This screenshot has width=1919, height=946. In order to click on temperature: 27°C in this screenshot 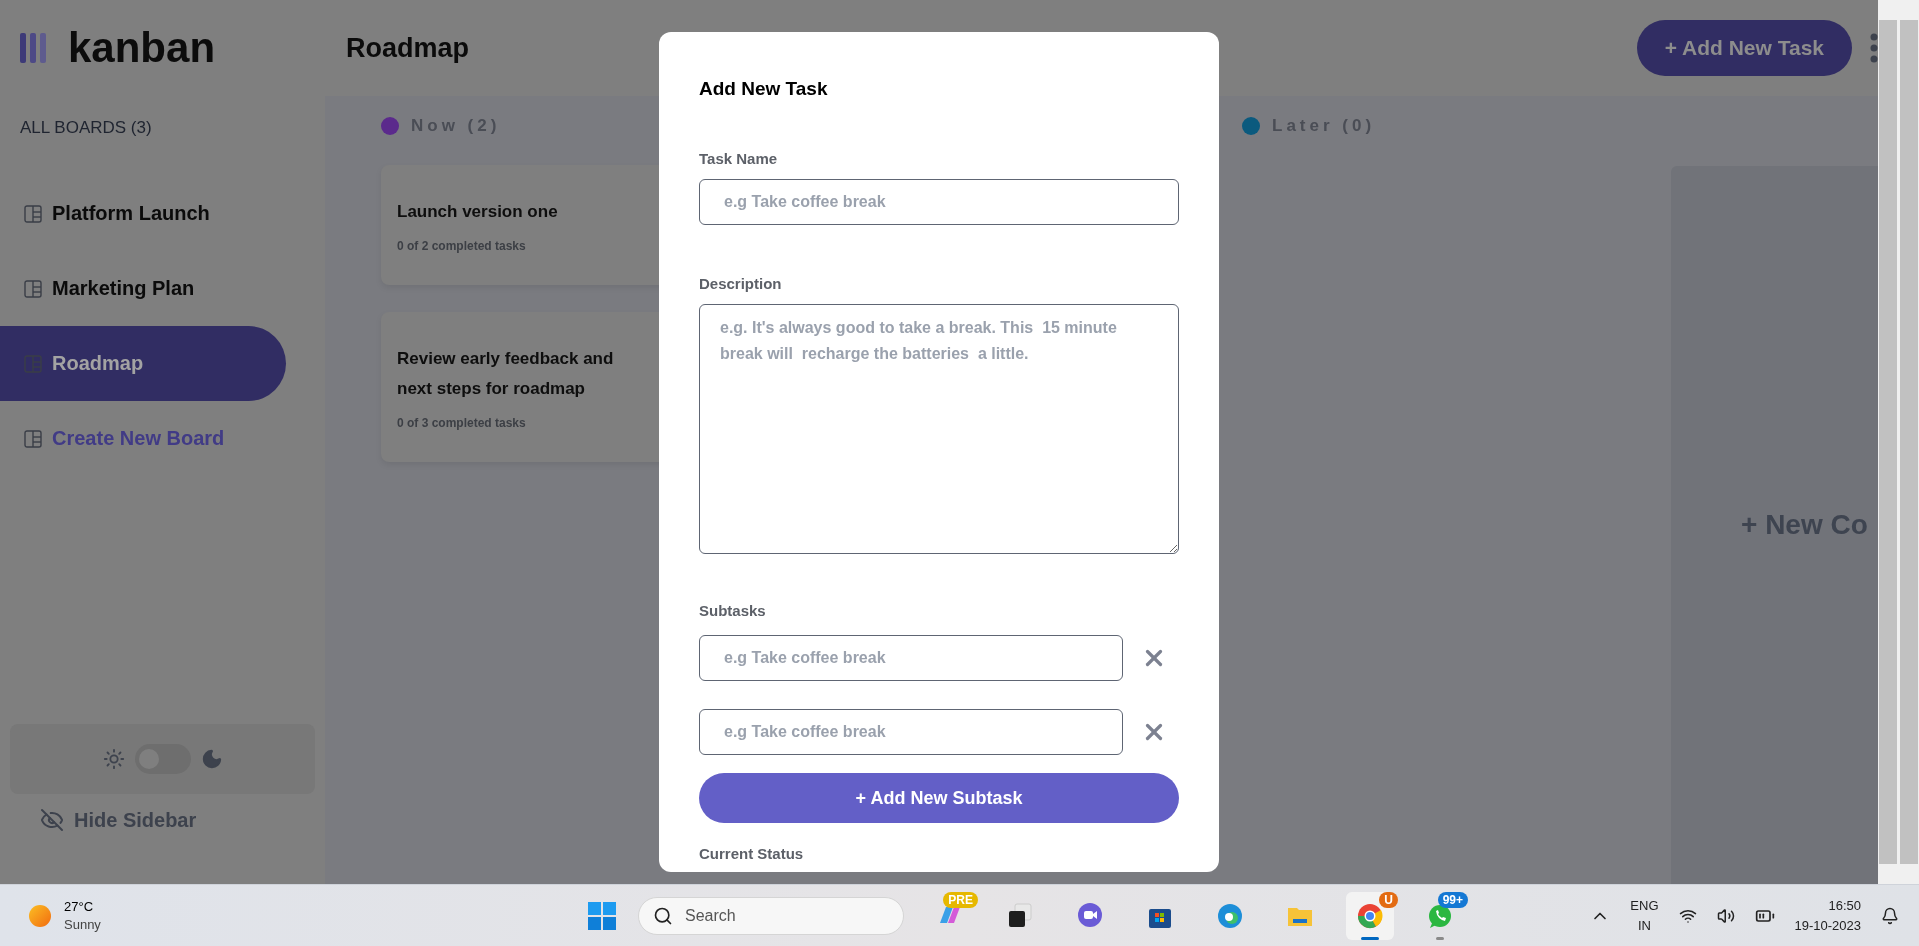, I will do `click(79, 906)`.